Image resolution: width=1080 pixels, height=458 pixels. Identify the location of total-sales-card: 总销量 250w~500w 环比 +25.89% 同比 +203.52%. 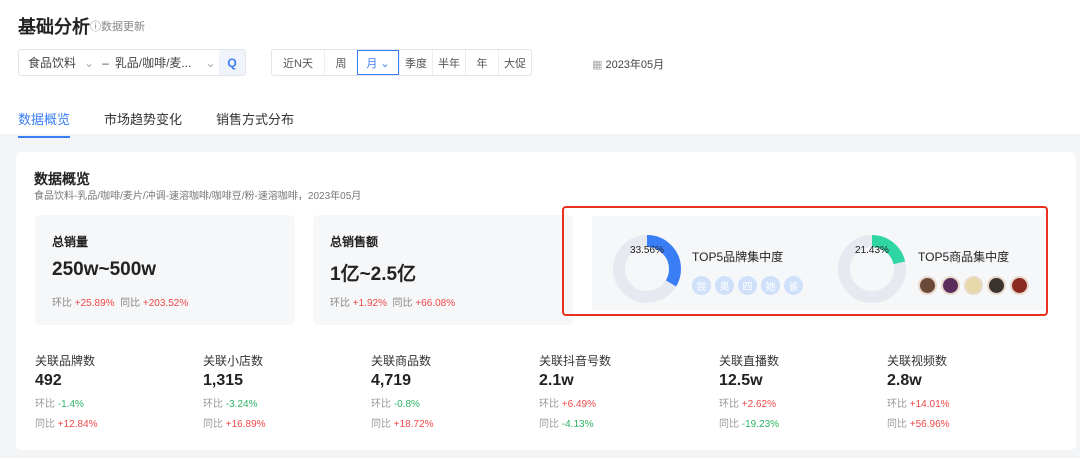
(165, 270).